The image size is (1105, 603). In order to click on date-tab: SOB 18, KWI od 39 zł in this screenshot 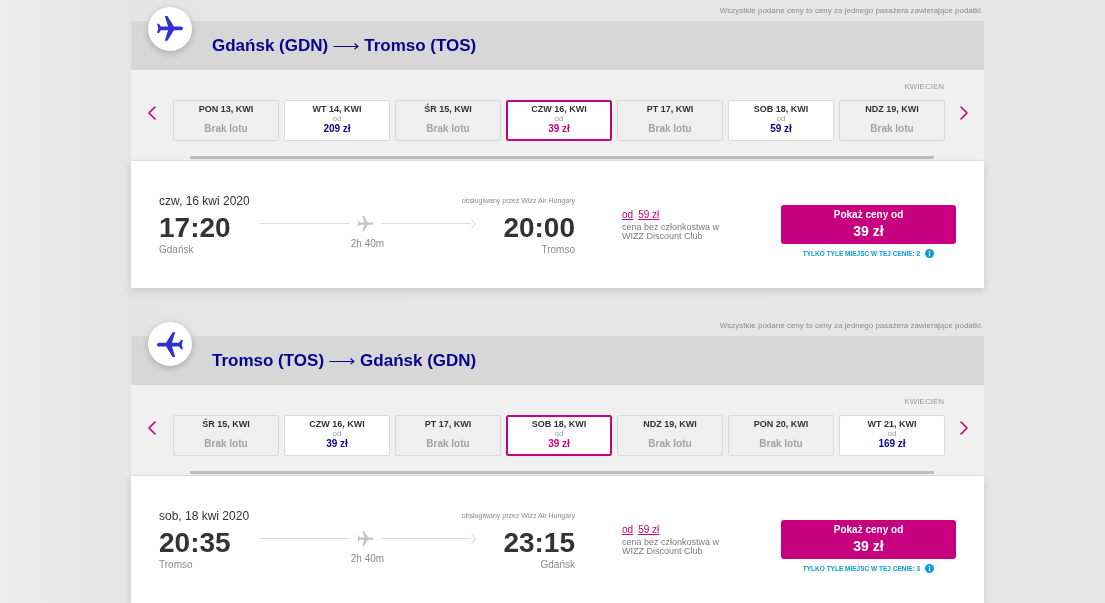, I will do `click(559, 435)`.